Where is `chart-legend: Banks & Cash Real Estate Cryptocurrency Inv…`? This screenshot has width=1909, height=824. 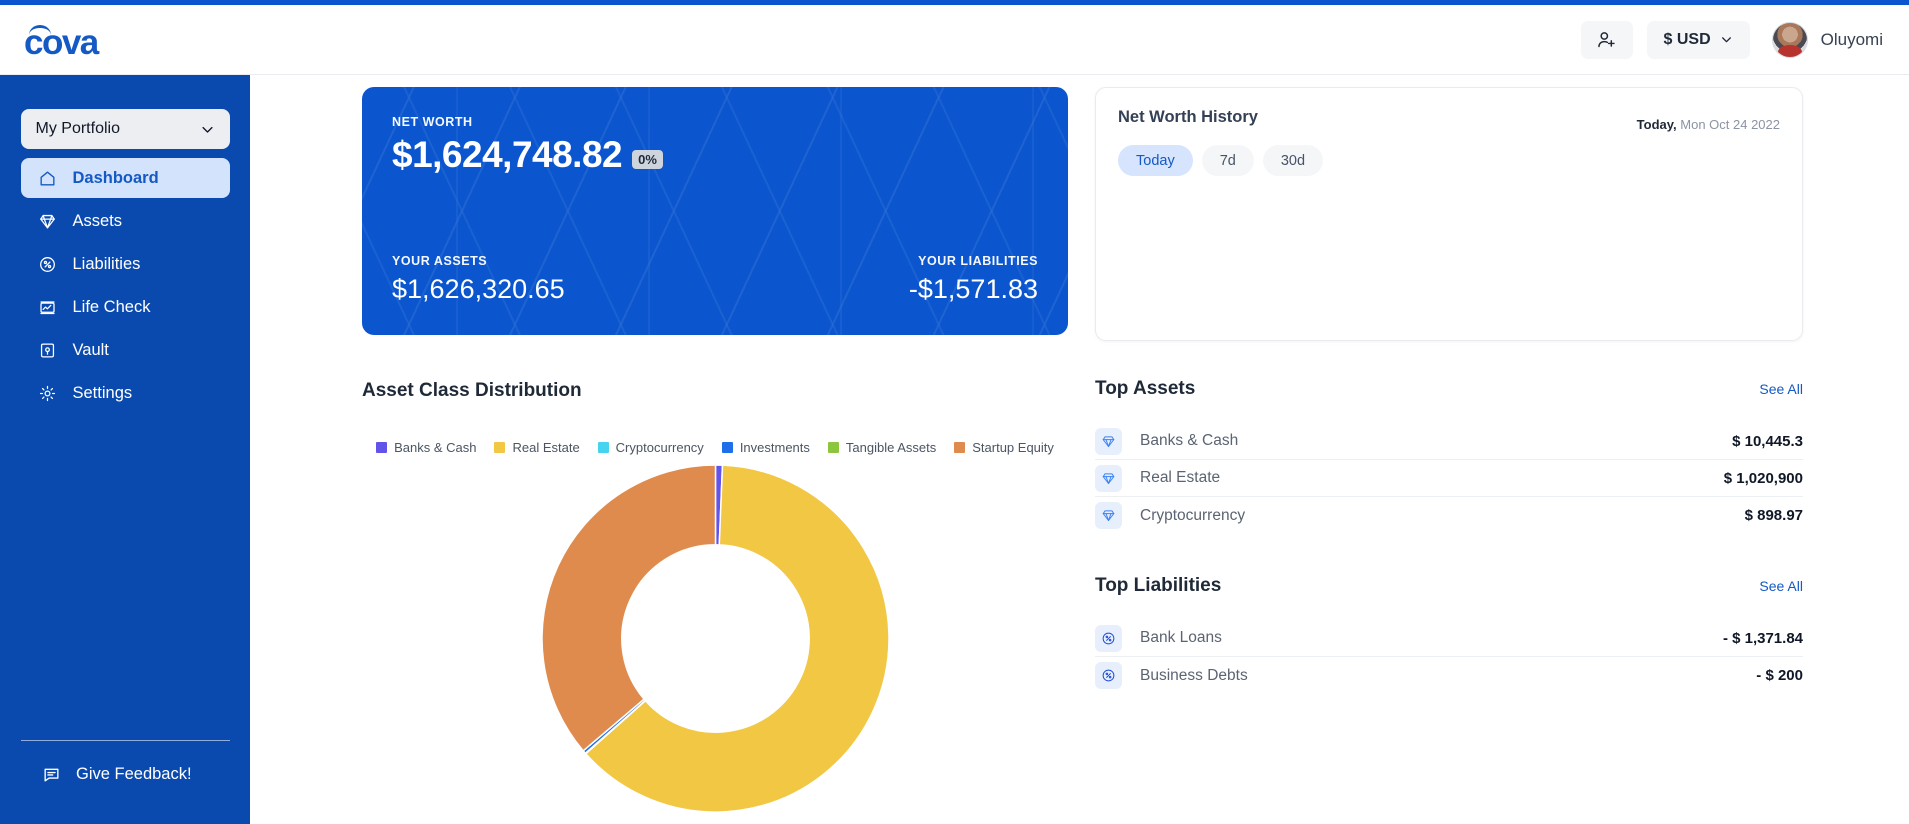 chart-legend: Banks & Cash Real Estate Cryptocurrency Inv… is located at coordinates (715, 447).